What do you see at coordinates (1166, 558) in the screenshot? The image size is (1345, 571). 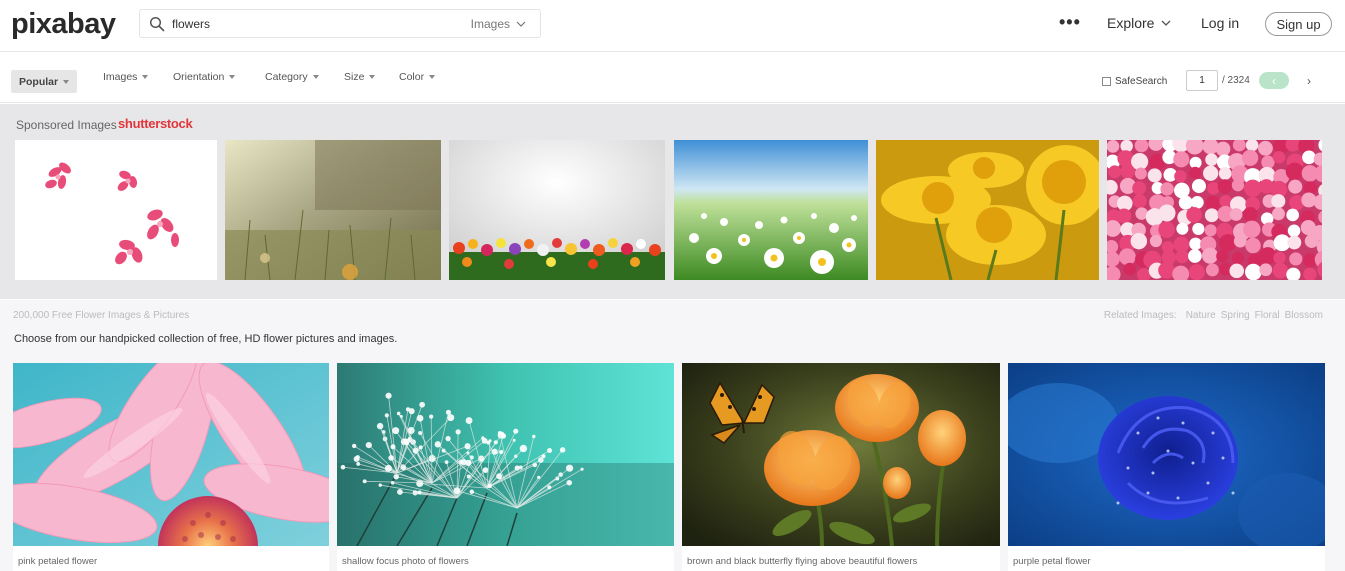 I see `image-caption: purple petal flower` at bounding box center [1166, 558].